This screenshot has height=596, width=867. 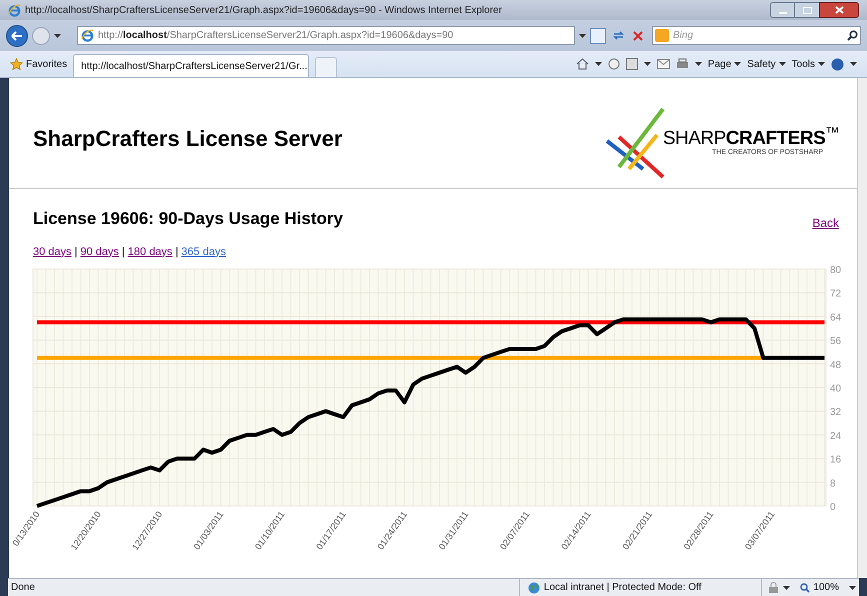 What do you see at coordinates (819, 587) in the screenshot?
I see `zoom-button: 100%` at bounding box center [819, 587].